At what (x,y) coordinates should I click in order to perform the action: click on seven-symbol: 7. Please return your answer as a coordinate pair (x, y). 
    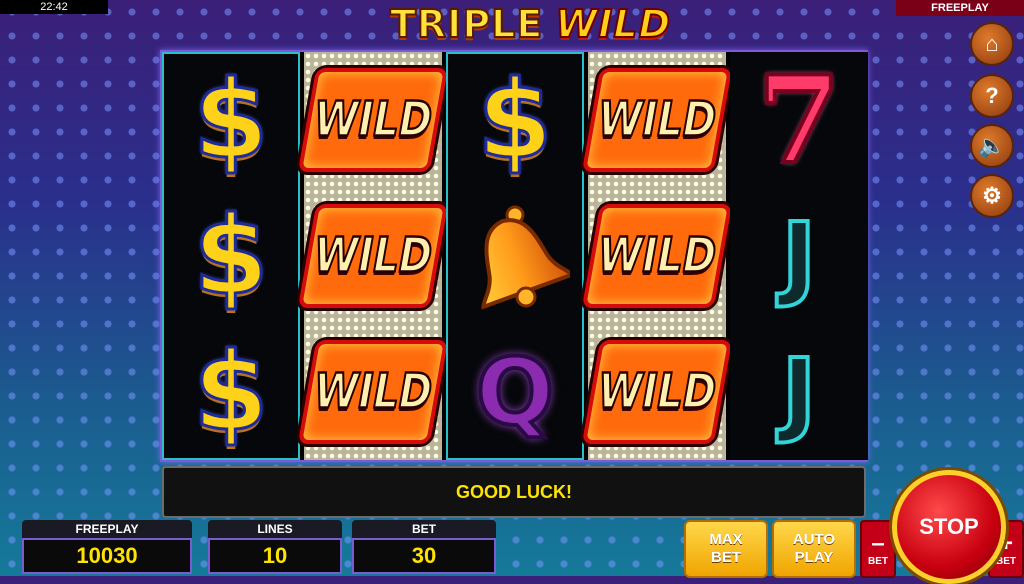
    Looking at the image, I should click on (798, 120).